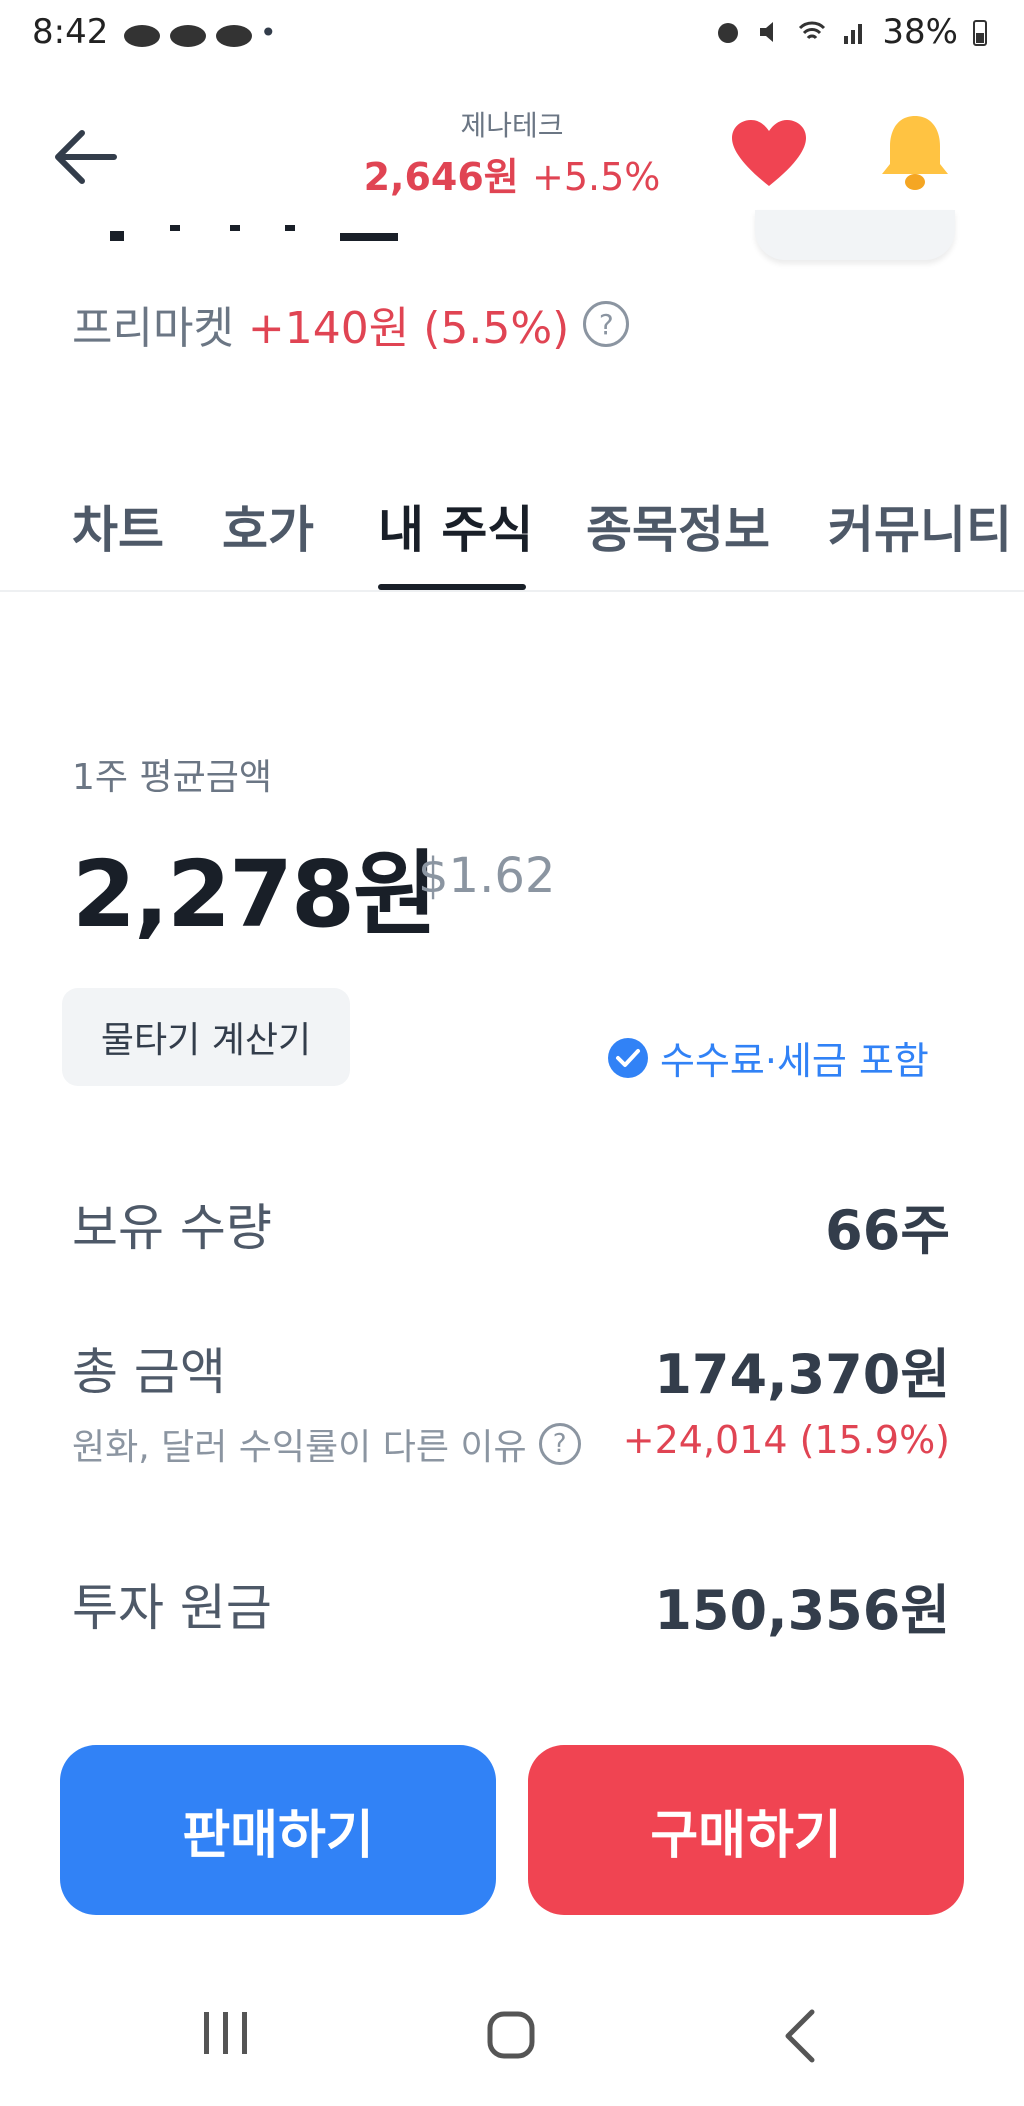 This screenshot has height=2106, width=1024. What do you see at coordinates (767, 32) in the screenshot?
I see `mute-icon` at bounding box center [767, 32].